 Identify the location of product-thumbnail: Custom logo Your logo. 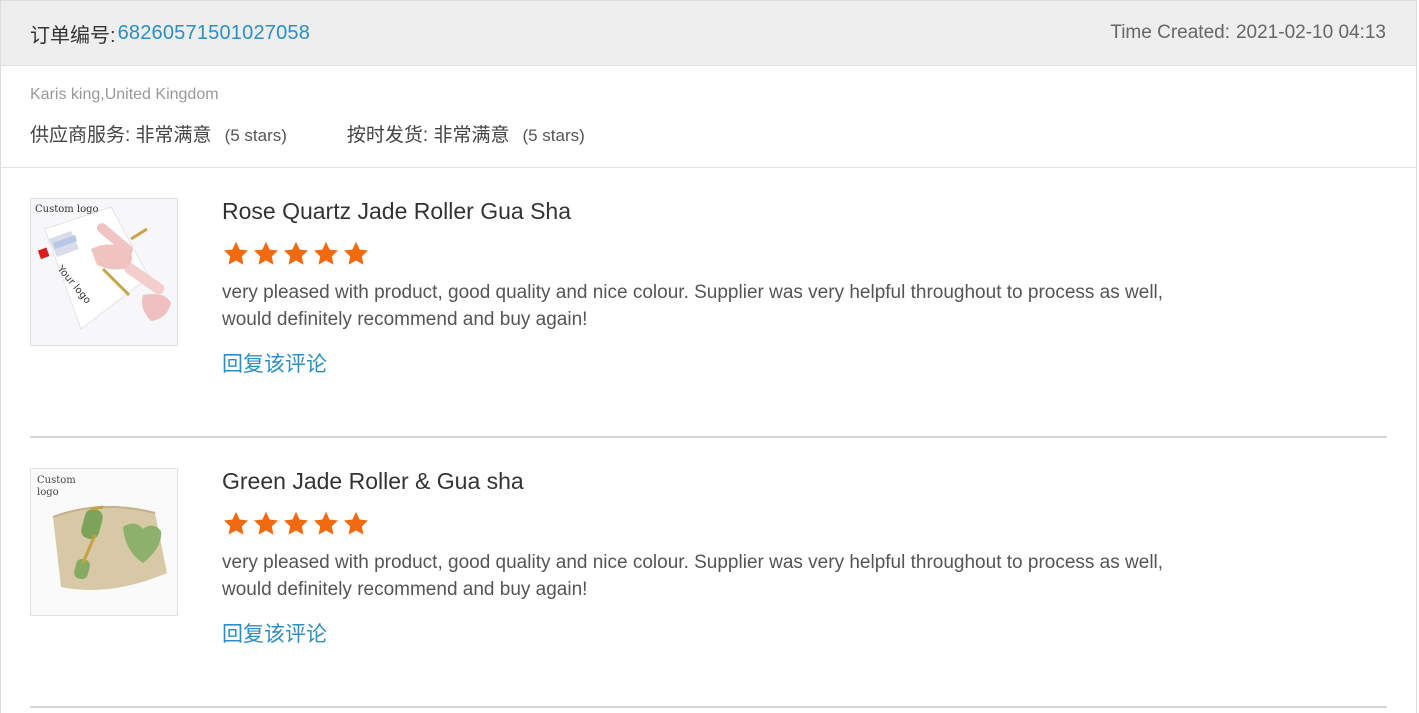
(104, 272).